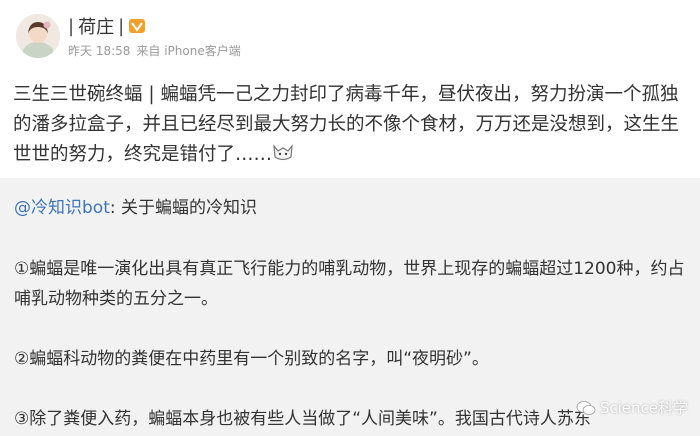 This screenshot has height=436, width=700. I want to click on post-meta: 昨天 18:58 来自 iPhone客户端, so click(154, 50).